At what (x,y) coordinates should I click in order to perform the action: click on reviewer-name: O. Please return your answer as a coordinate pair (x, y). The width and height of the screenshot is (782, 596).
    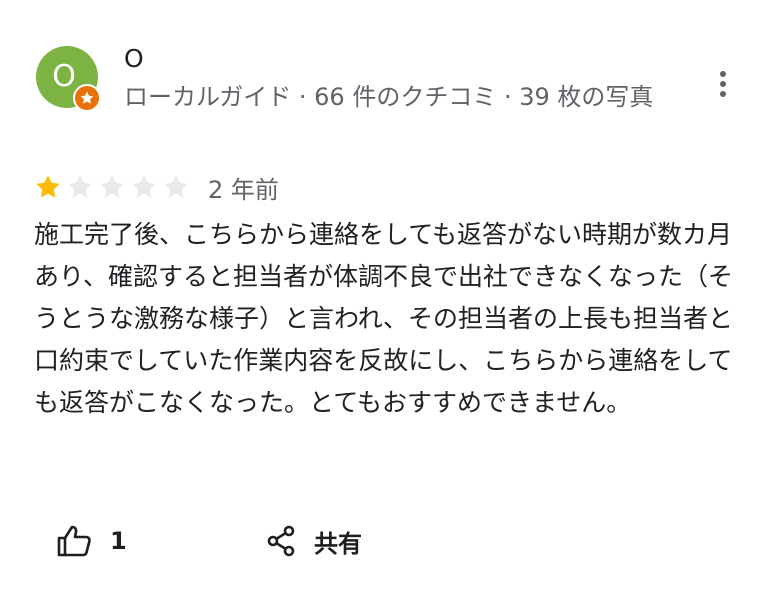
    Looking at the image, I should click on (134, 59).